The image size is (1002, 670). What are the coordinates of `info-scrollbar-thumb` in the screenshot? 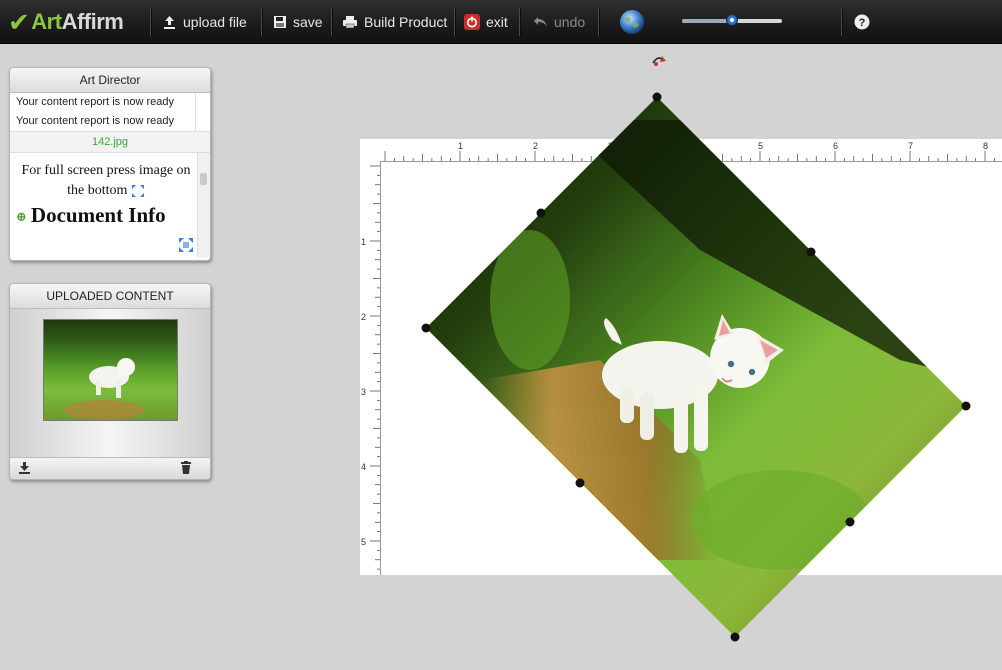 It's located at (203, 179).